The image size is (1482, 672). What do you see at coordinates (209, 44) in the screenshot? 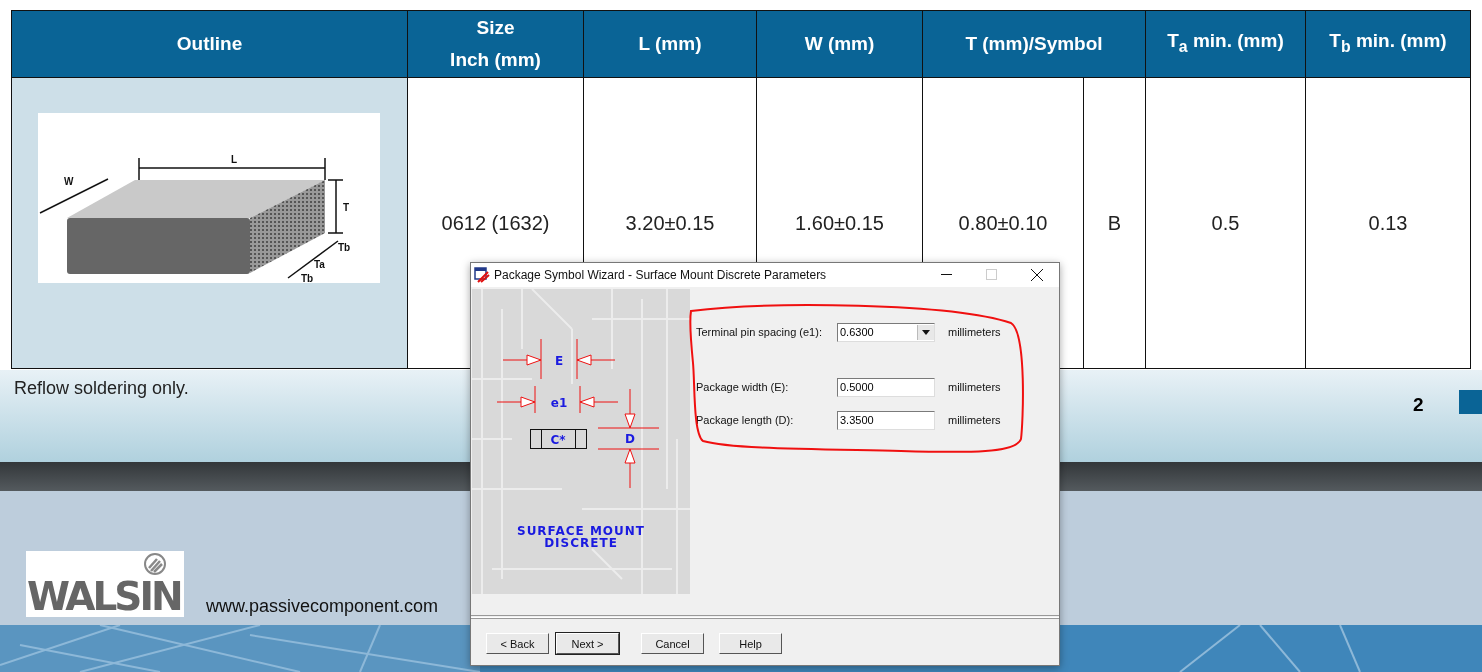
I see `column-header: Outline` at bounding box center [209, 44].